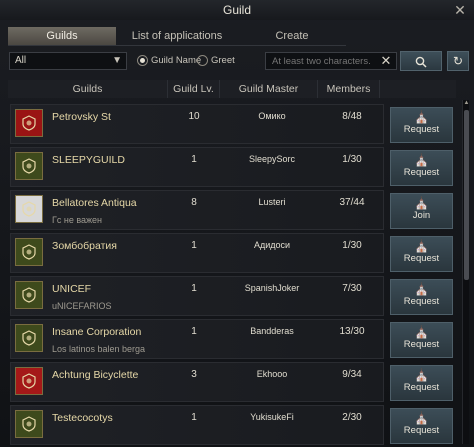  Describe the element at coordinates (68, 61) in the screenshot. I see `category-dropdown: All ▼` at that location.